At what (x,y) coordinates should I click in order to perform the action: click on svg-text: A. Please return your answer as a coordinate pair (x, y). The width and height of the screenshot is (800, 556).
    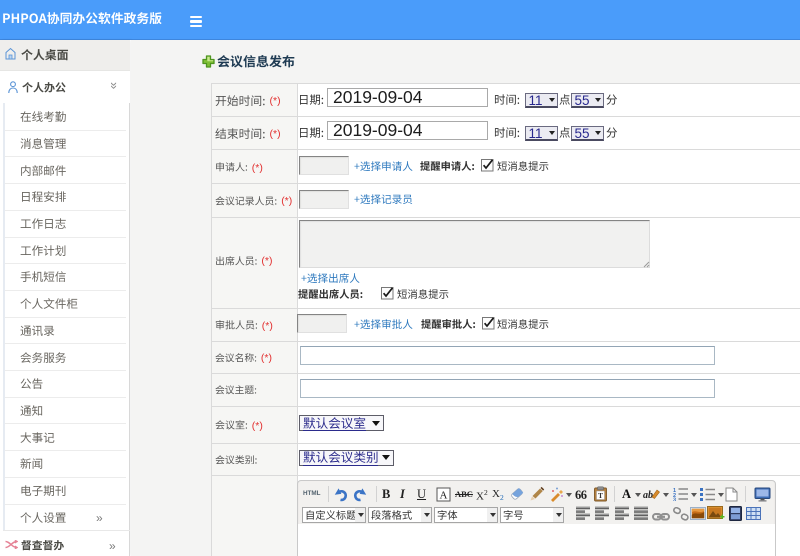
    Looking at the image, I should click on (443, 495).